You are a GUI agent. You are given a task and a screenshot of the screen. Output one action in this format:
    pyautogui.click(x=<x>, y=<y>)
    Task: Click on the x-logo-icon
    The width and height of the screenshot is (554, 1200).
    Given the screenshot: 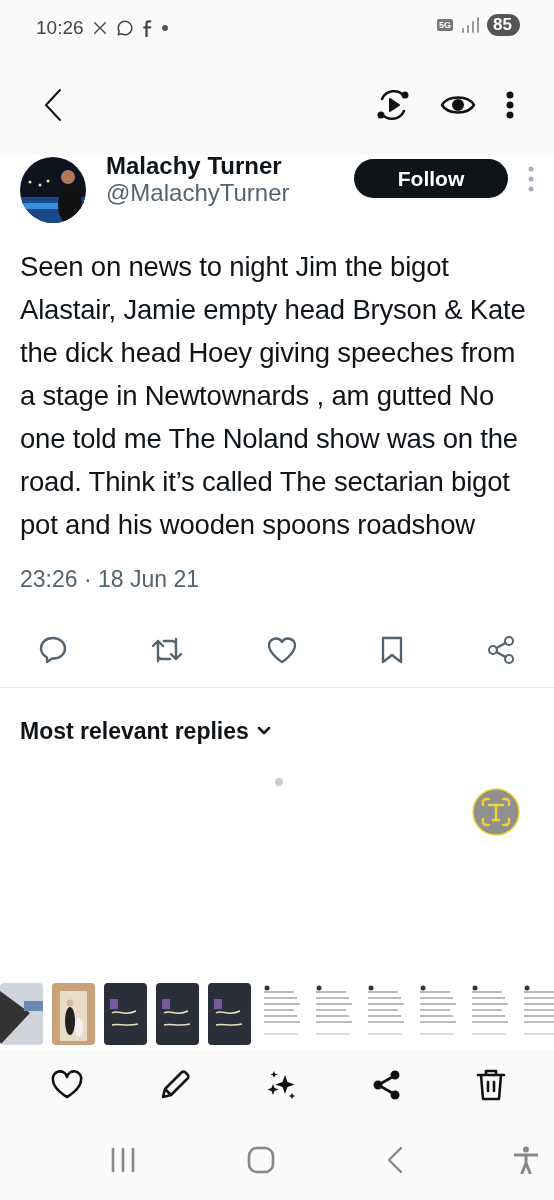 What is the action you would take?
    pyautogui.click(x=99, y=28)
    